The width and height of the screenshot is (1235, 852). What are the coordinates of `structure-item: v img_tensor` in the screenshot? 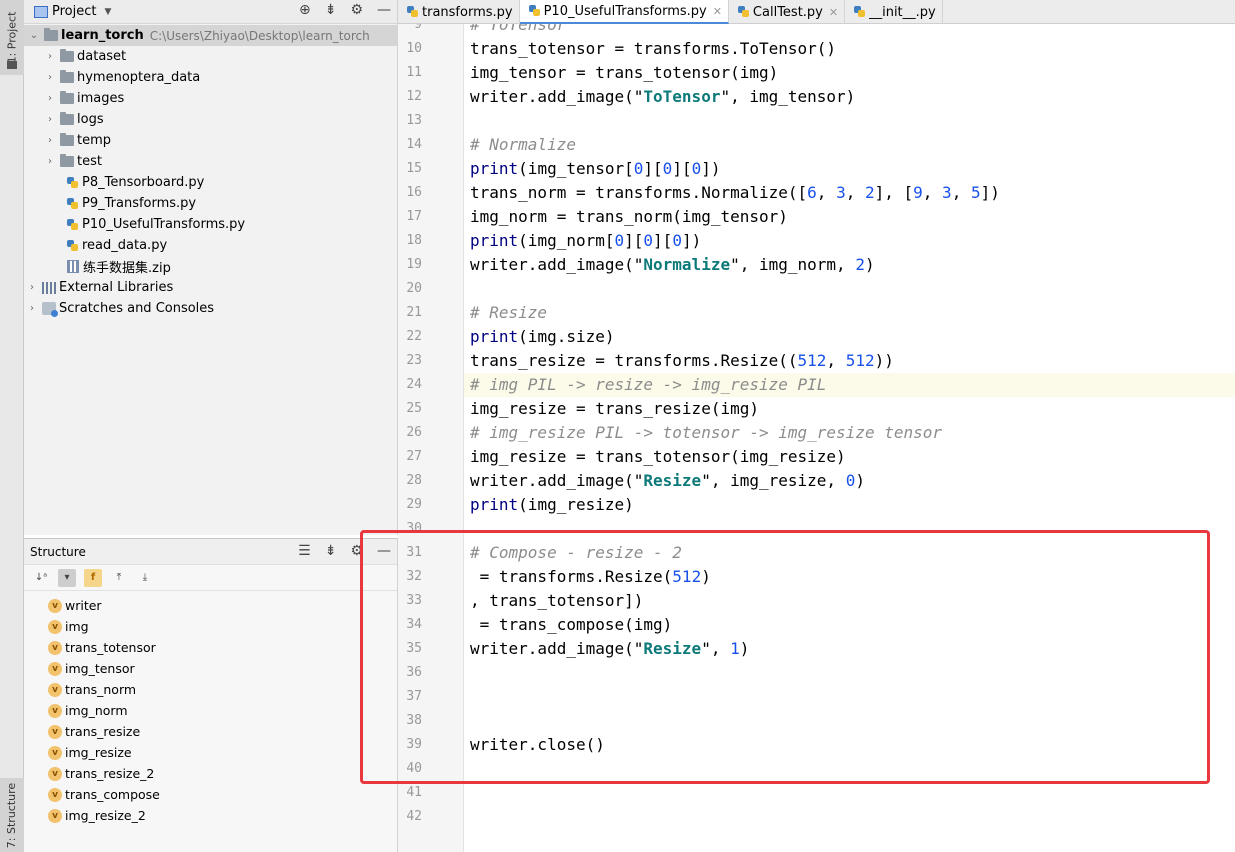 It's located at (211, 668).